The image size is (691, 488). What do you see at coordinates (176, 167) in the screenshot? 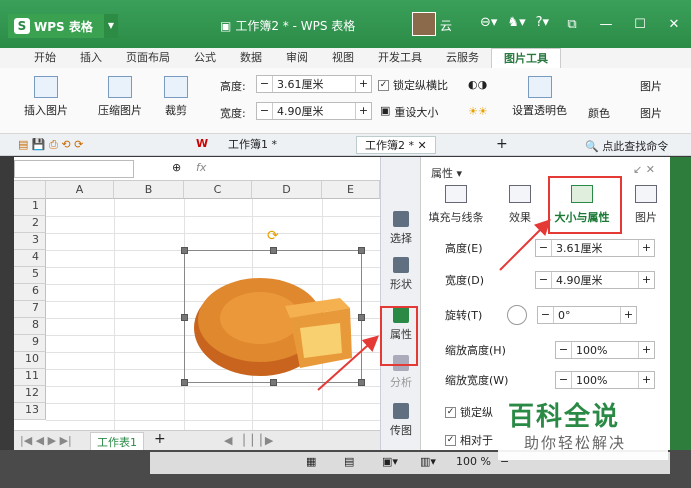
I see `zoom-icon: ⊕` at bounding box center [176, 167].